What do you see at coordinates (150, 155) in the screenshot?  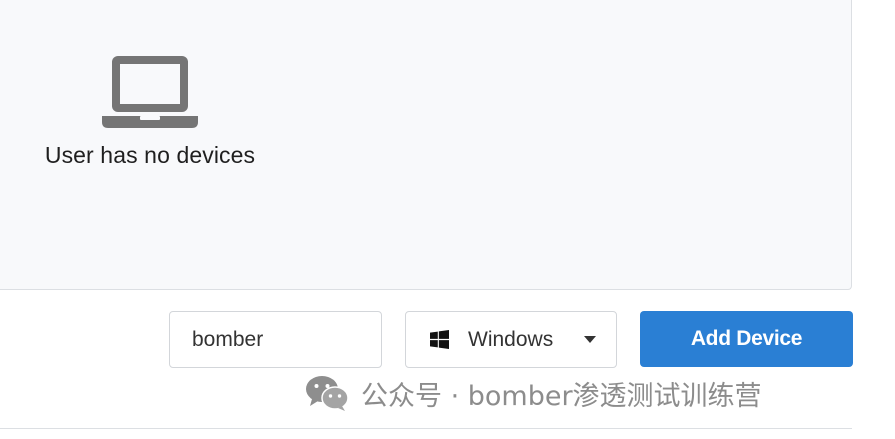 I see `no-devices-message: User has no devices` at bounding box center [150, 155].